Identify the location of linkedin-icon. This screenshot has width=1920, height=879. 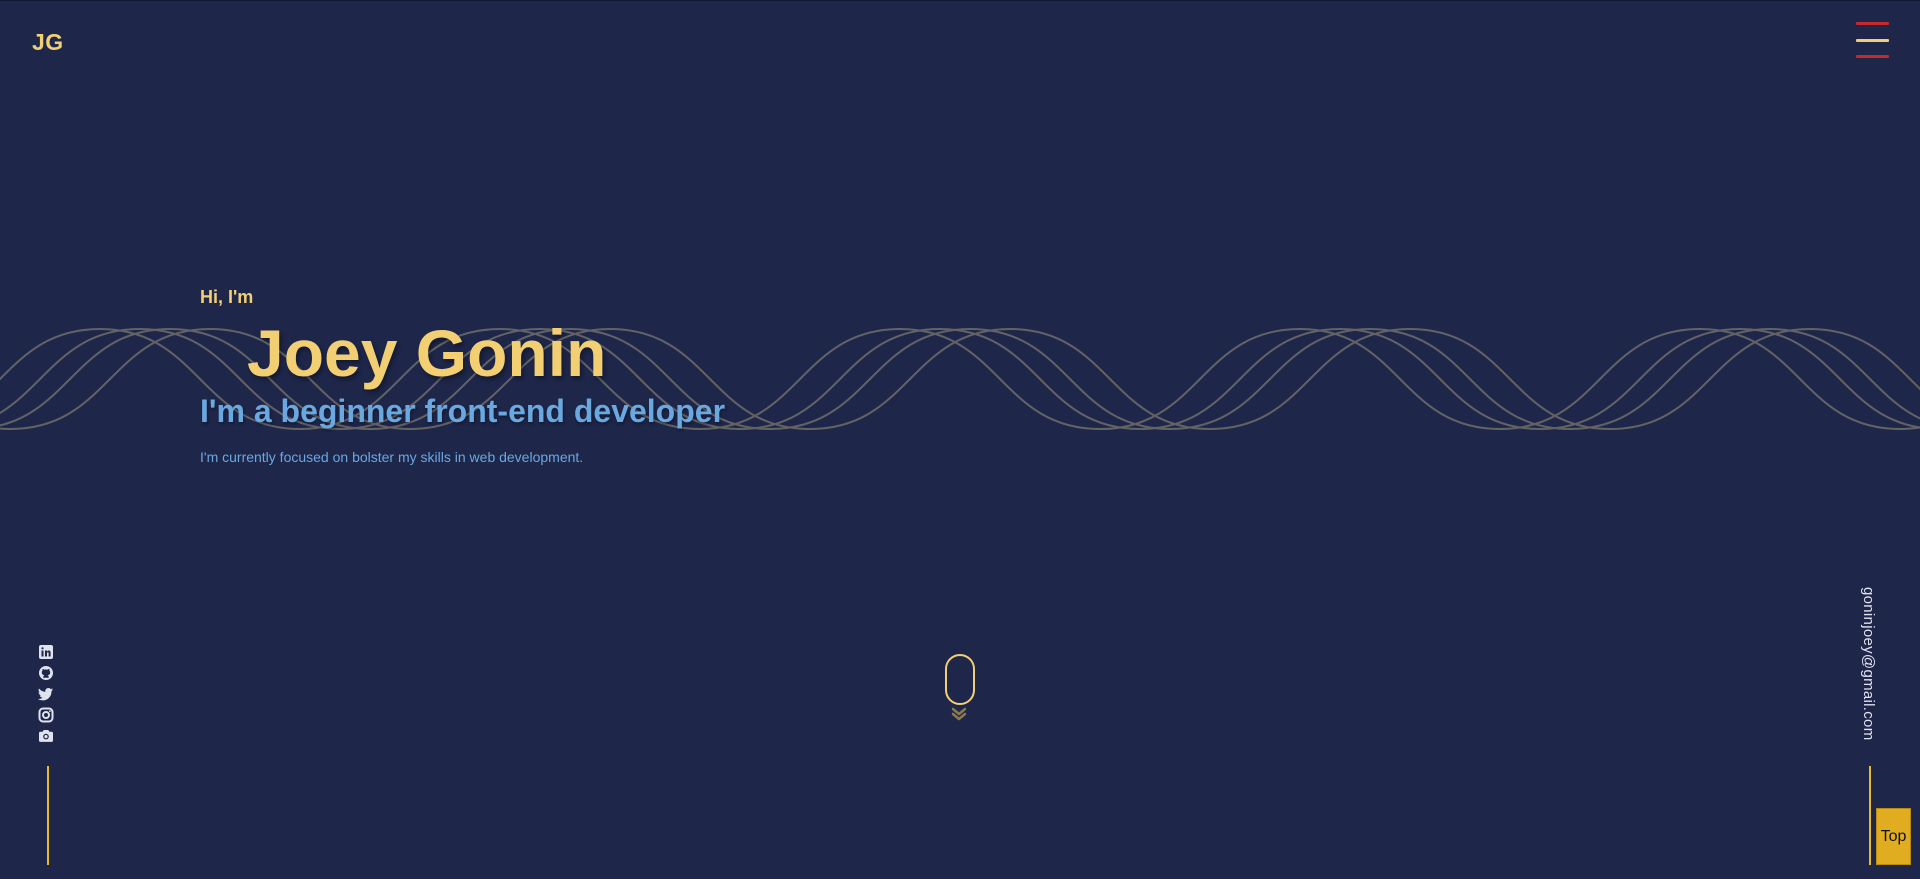
(46, 652).